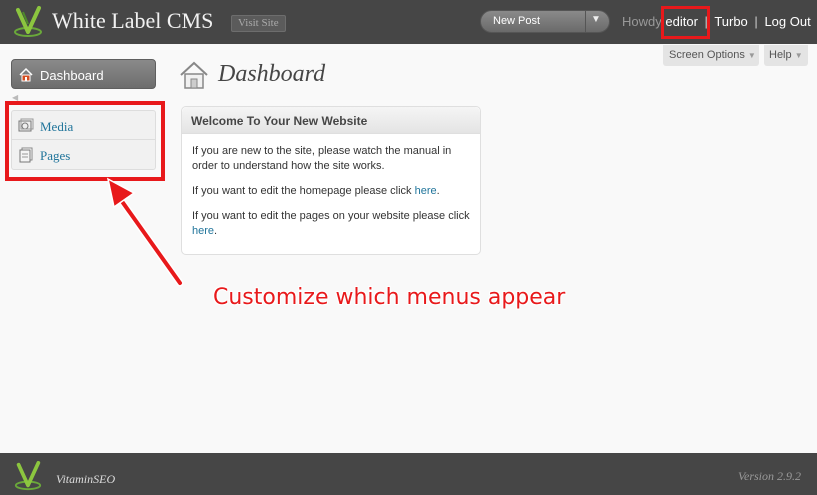  I want to click on sidebar-item-label: Dashboard, so click(72, 75).